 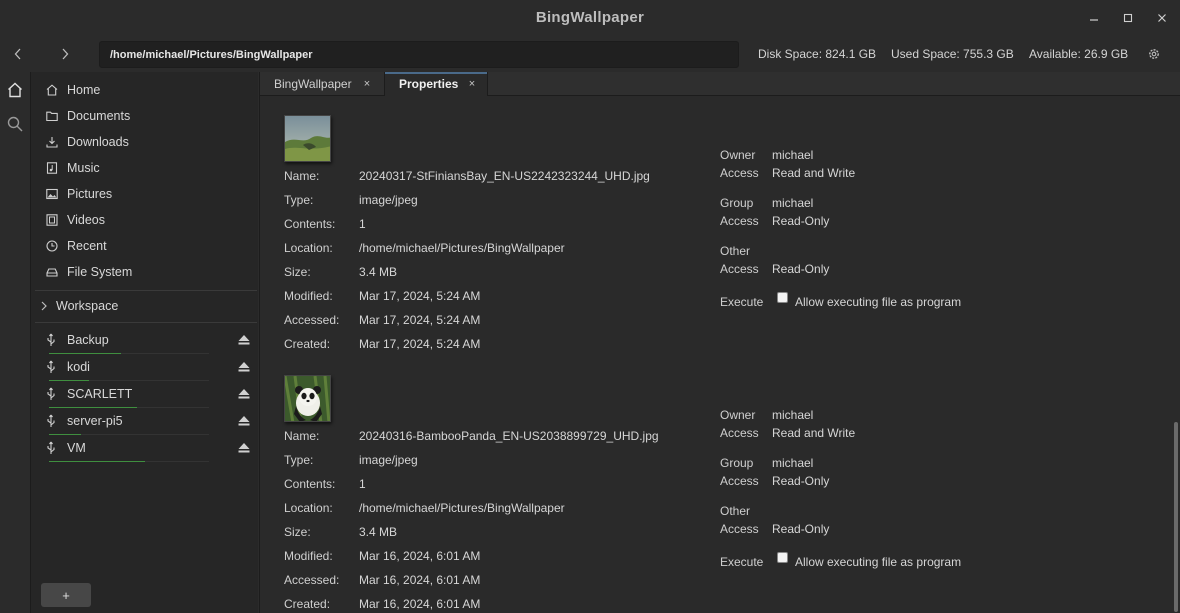 I want to click on disk-space-label: Disk Space: 824.1 GB, so click(x=817, y=54).